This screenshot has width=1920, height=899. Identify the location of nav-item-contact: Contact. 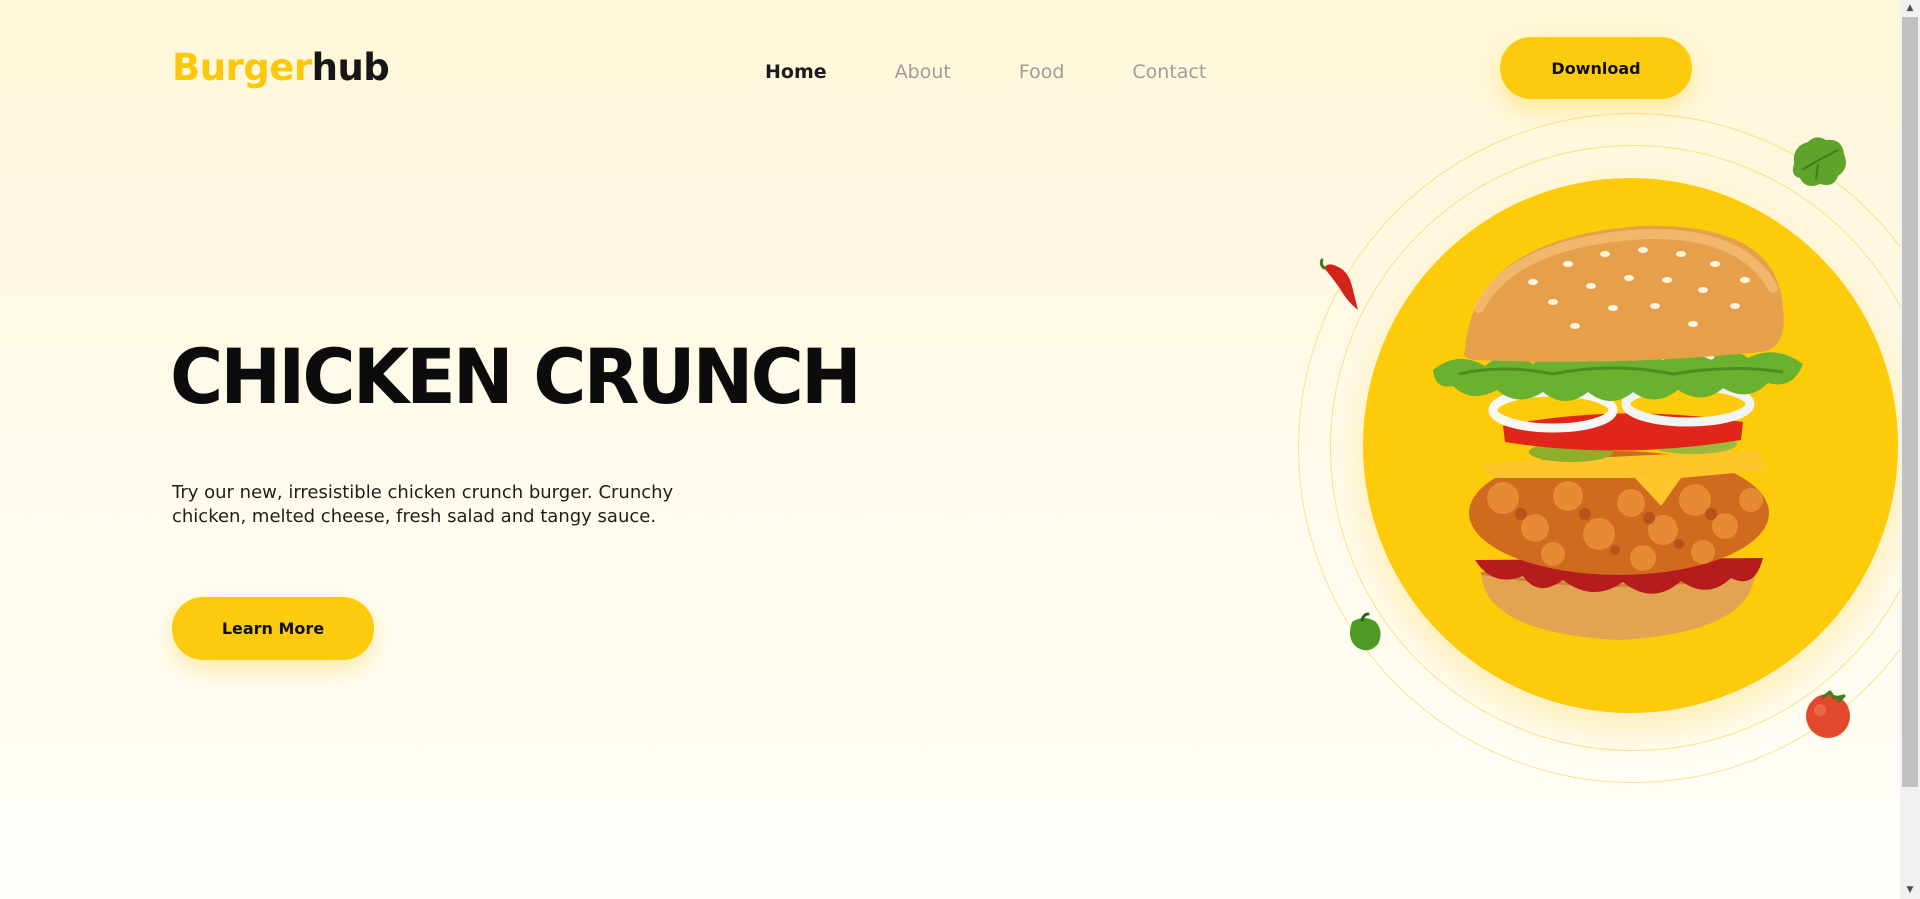
(1169, 72).